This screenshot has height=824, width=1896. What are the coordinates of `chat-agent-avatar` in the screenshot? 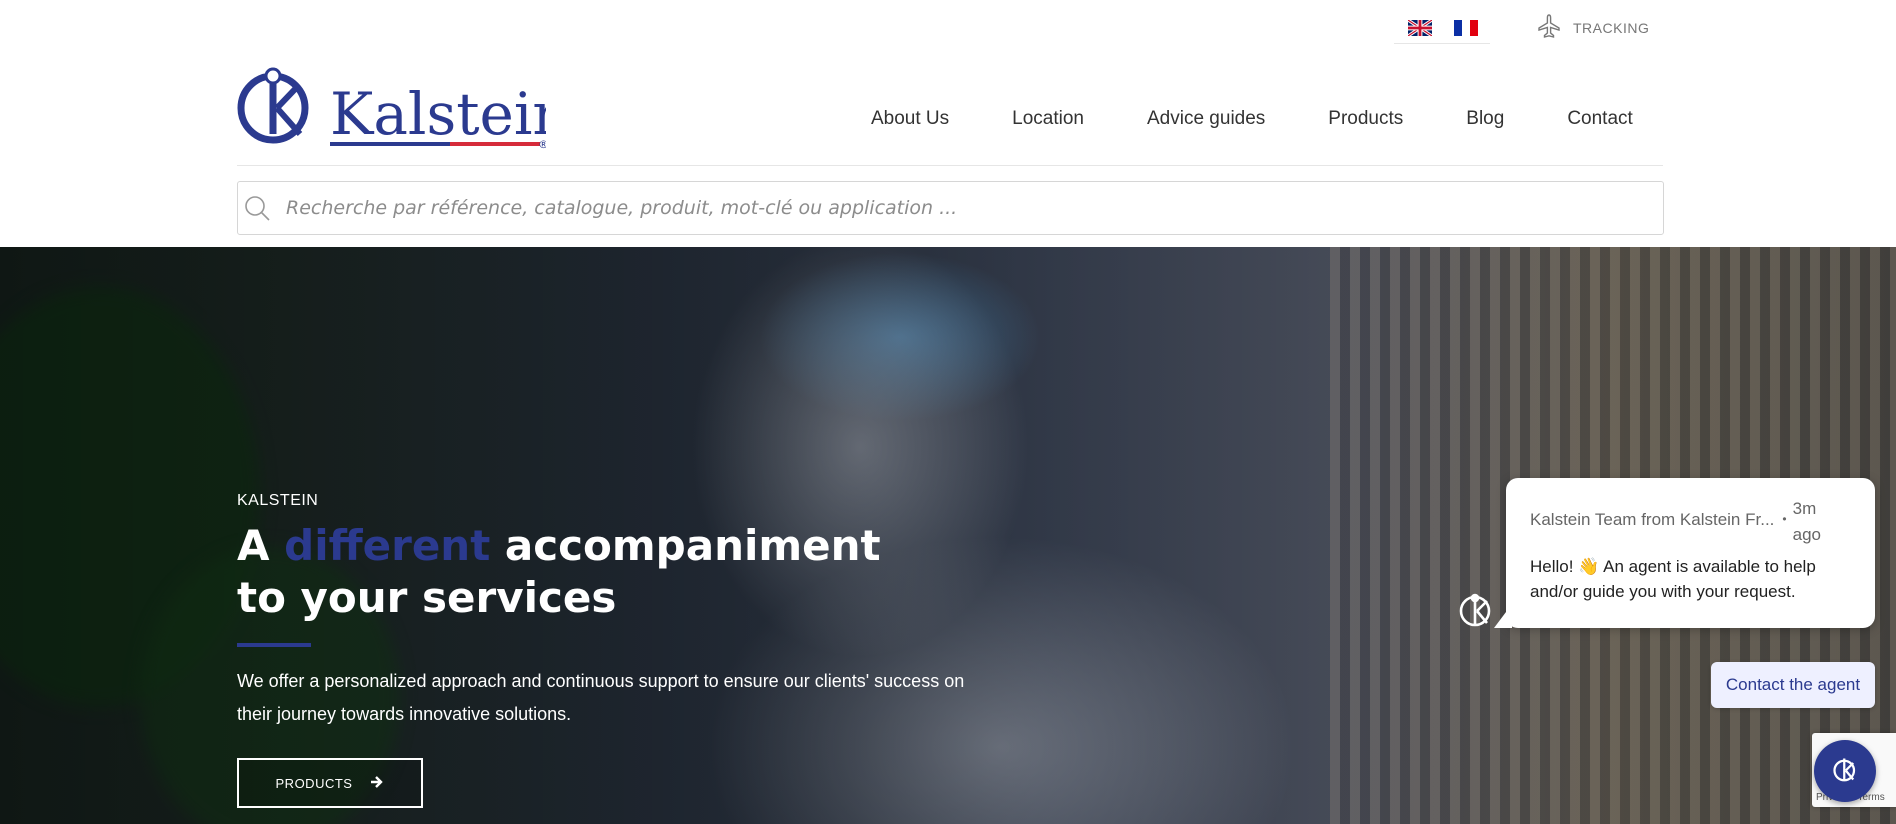 It's located at (1476, 609).